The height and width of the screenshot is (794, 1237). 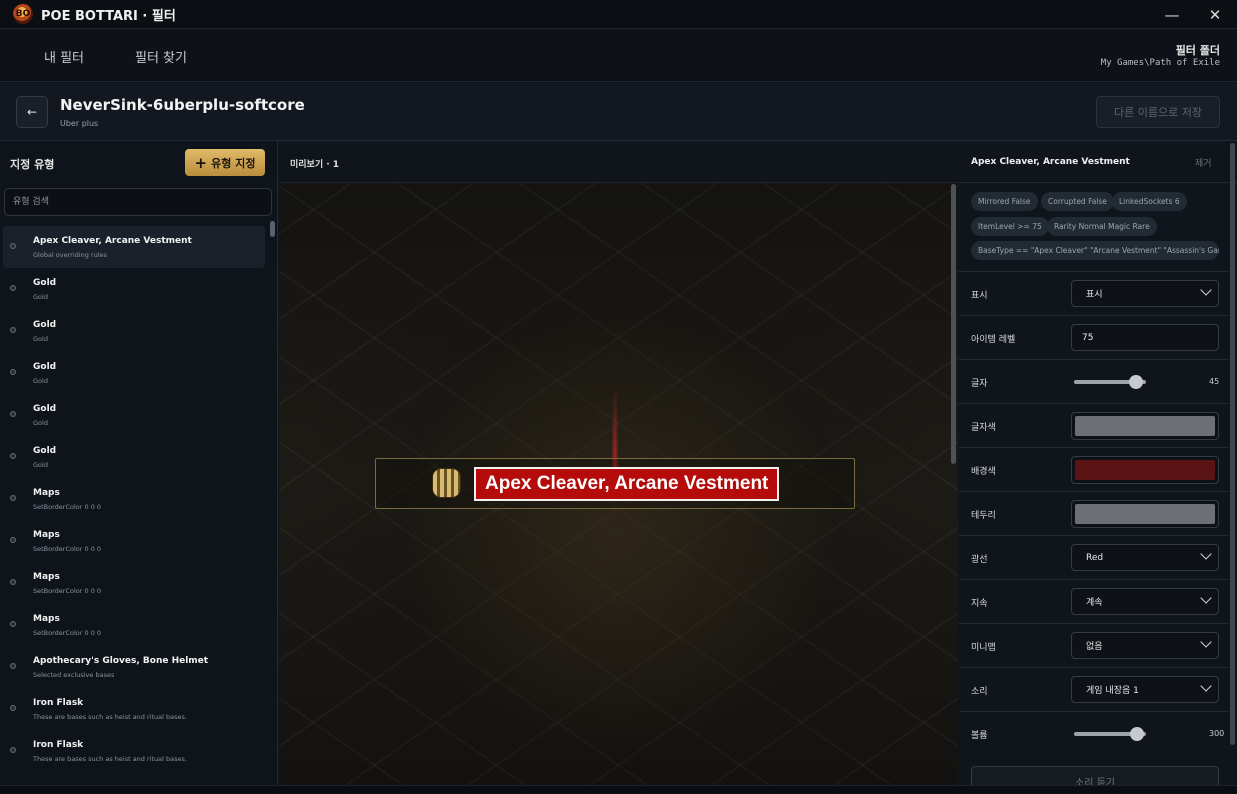 I want to click on prop-label: 아이템 레벨, so click(x=993, y=340).